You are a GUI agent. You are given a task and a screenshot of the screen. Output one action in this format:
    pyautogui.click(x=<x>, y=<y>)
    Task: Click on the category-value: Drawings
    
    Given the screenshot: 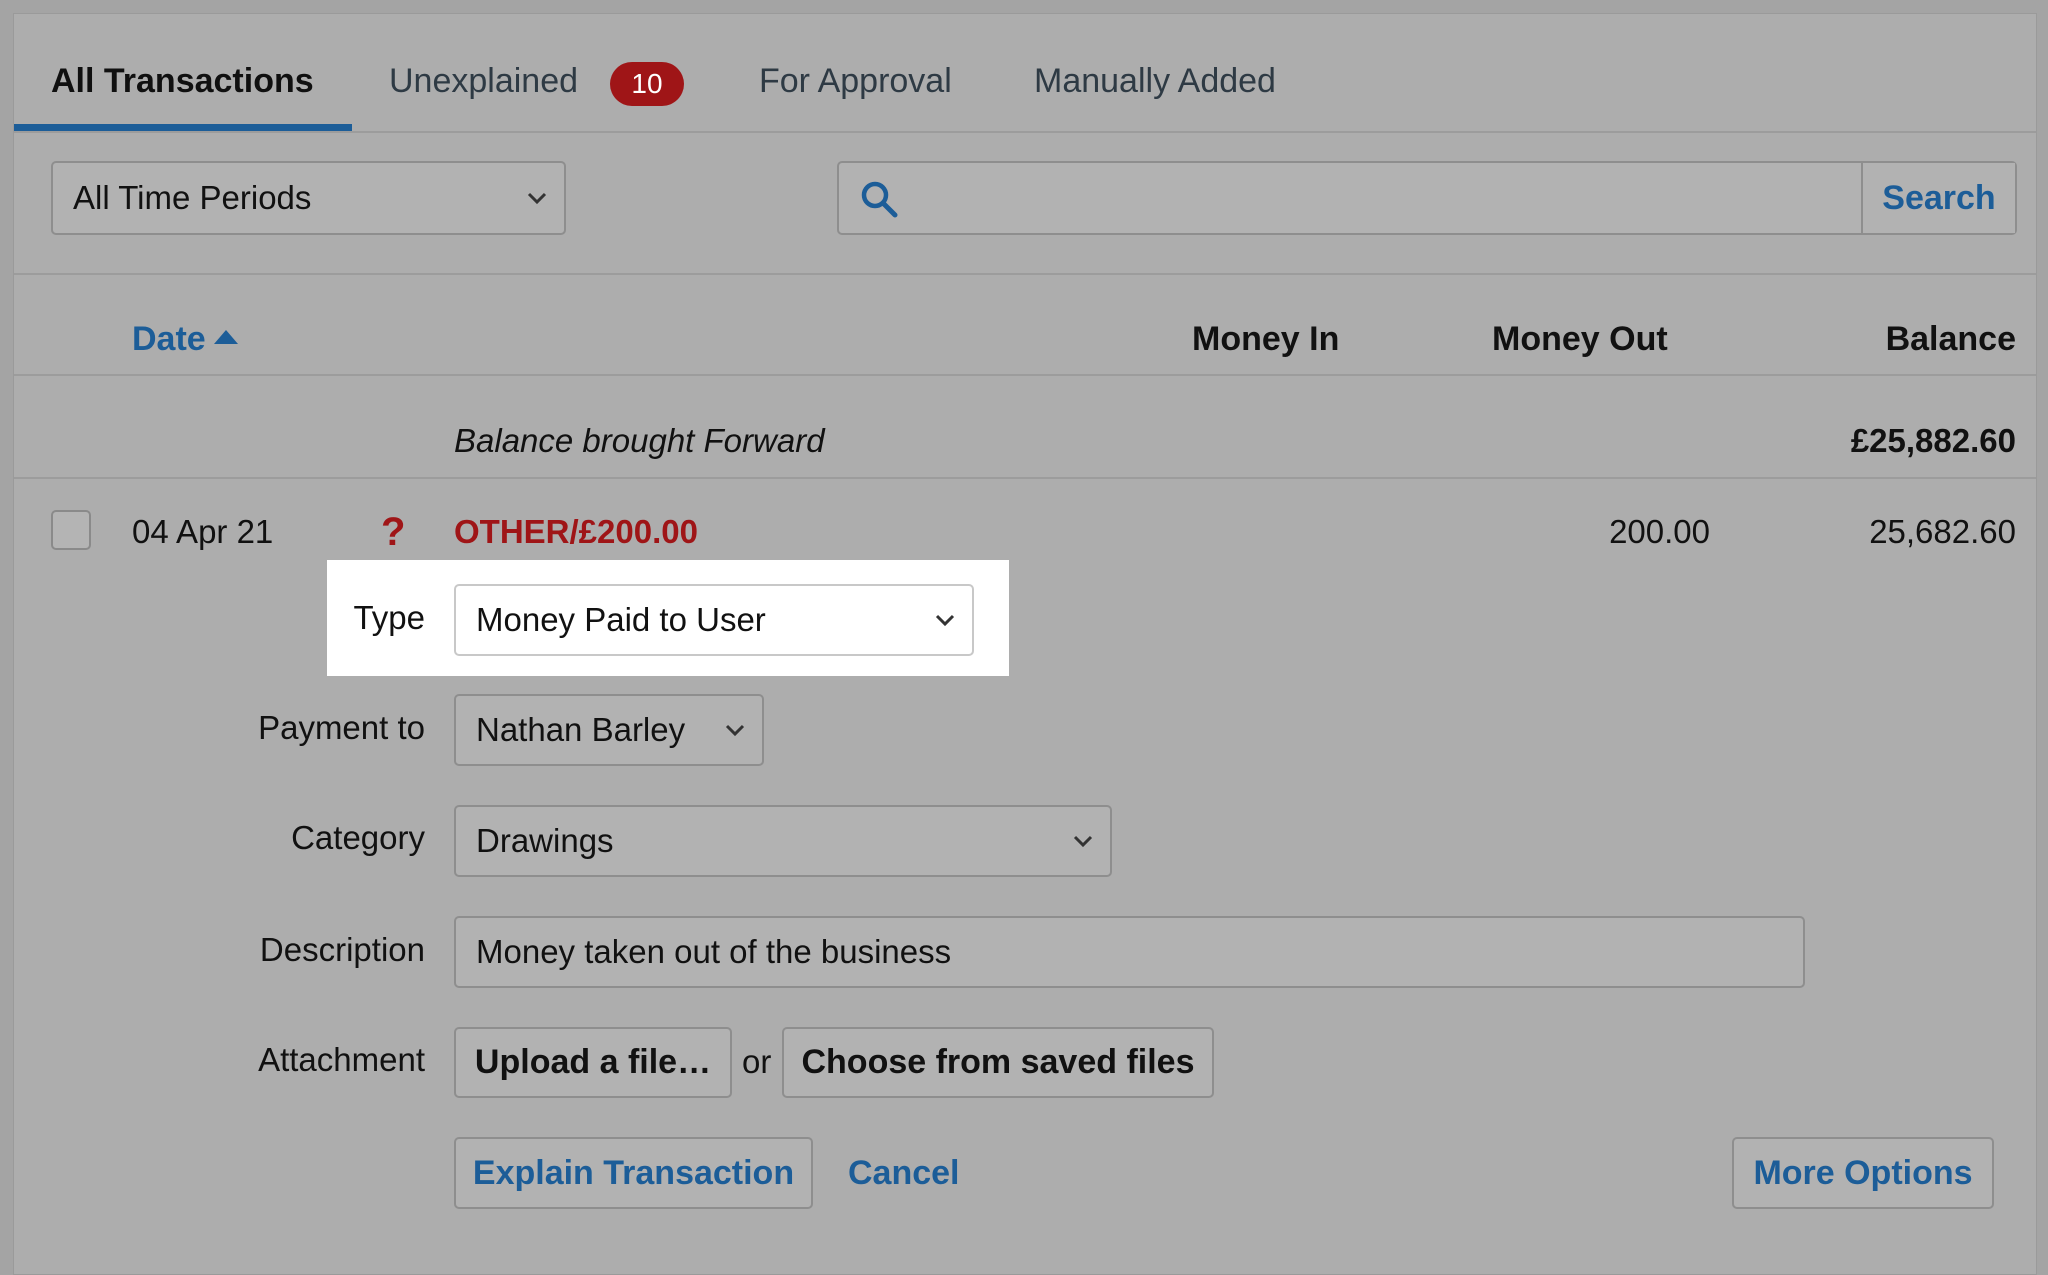 What is the action you would take?
    pyautogui.click(x=545, y=840)
    